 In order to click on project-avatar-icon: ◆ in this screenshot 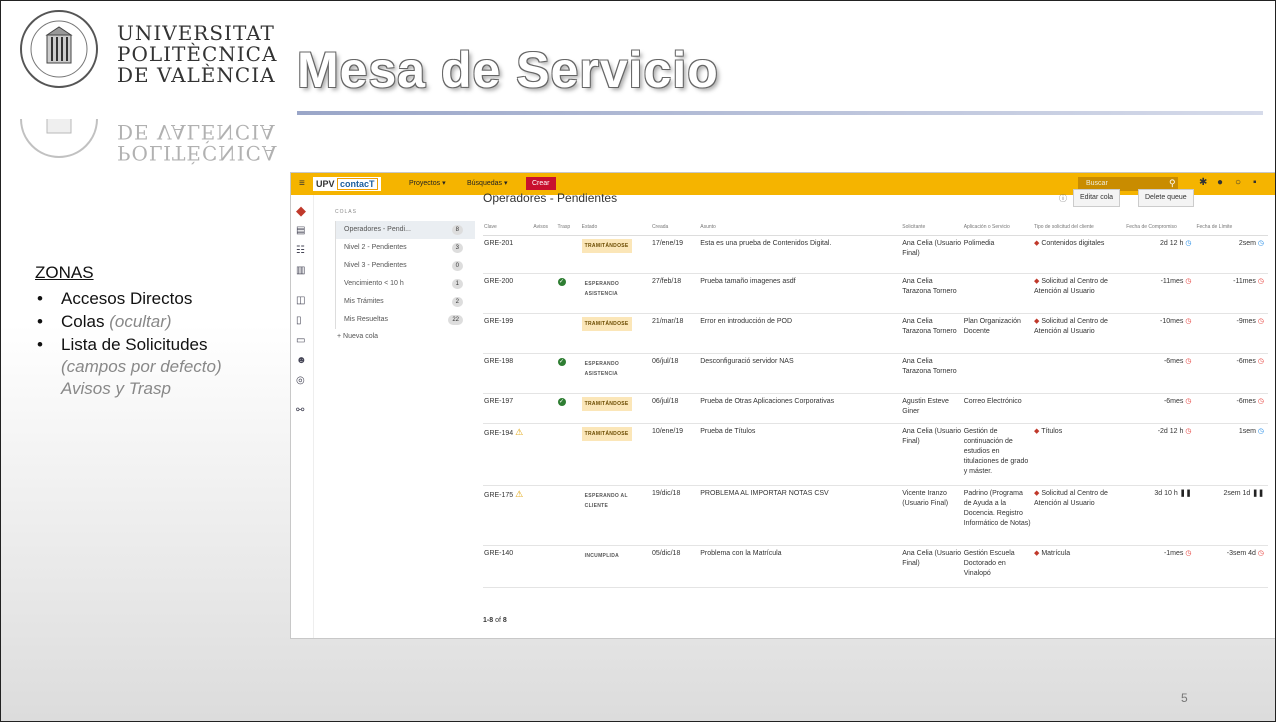, I will do `click(301, 211)`.